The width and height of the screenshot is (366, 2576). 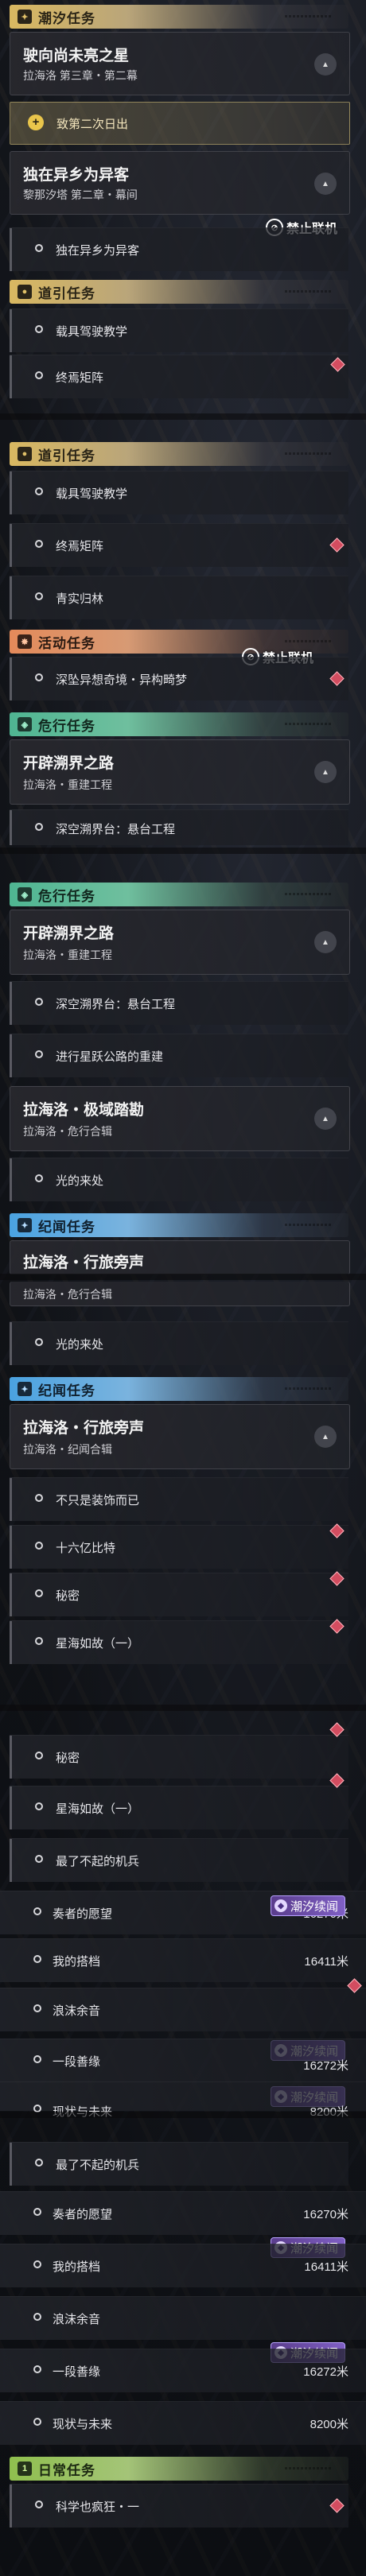 What do you see at coordinates (180, 1437) in the screenshot?
I see `quest-card-lore: 拉海洛・行旅旁声 拉海洛・纪闻合辑 ▲` at bounding box center [180, 1437].